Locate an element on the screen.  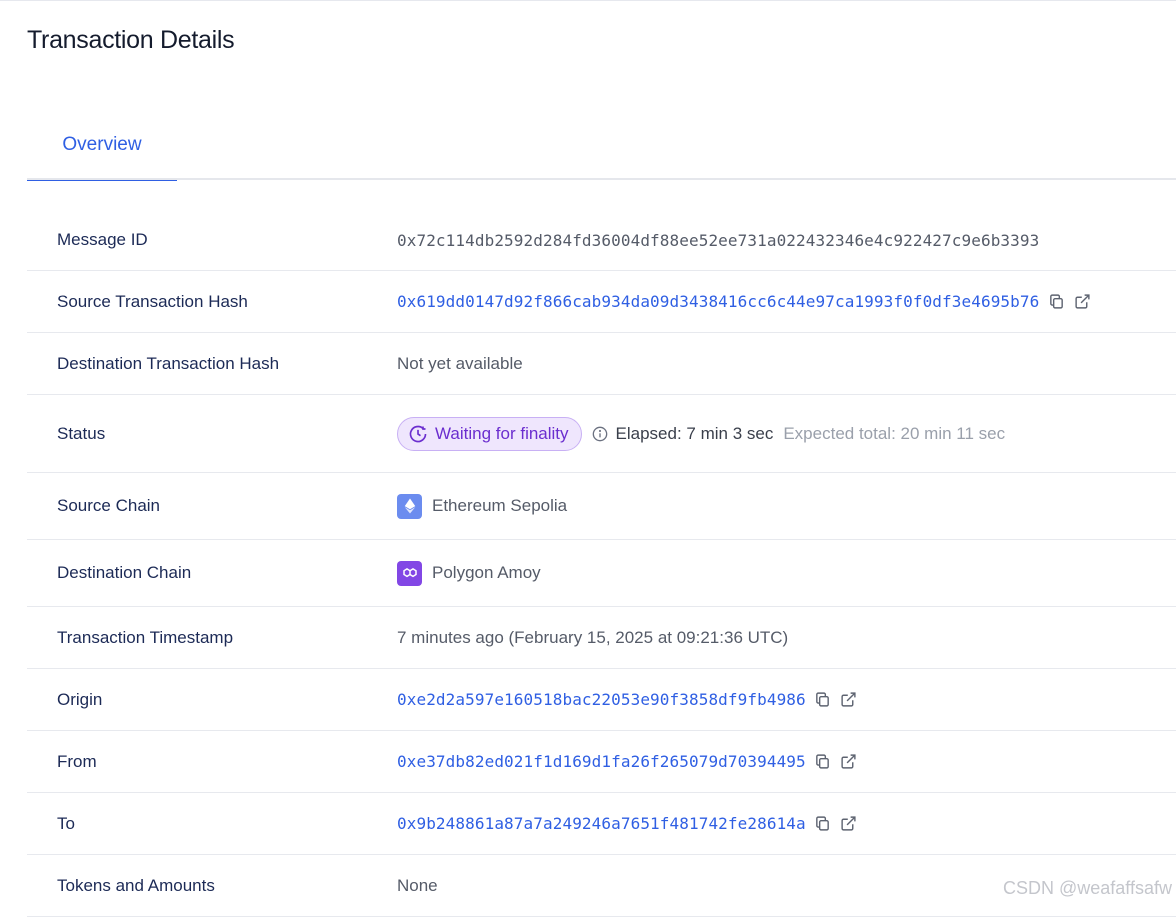
status-label: Status is located at coordinates (81, 433).